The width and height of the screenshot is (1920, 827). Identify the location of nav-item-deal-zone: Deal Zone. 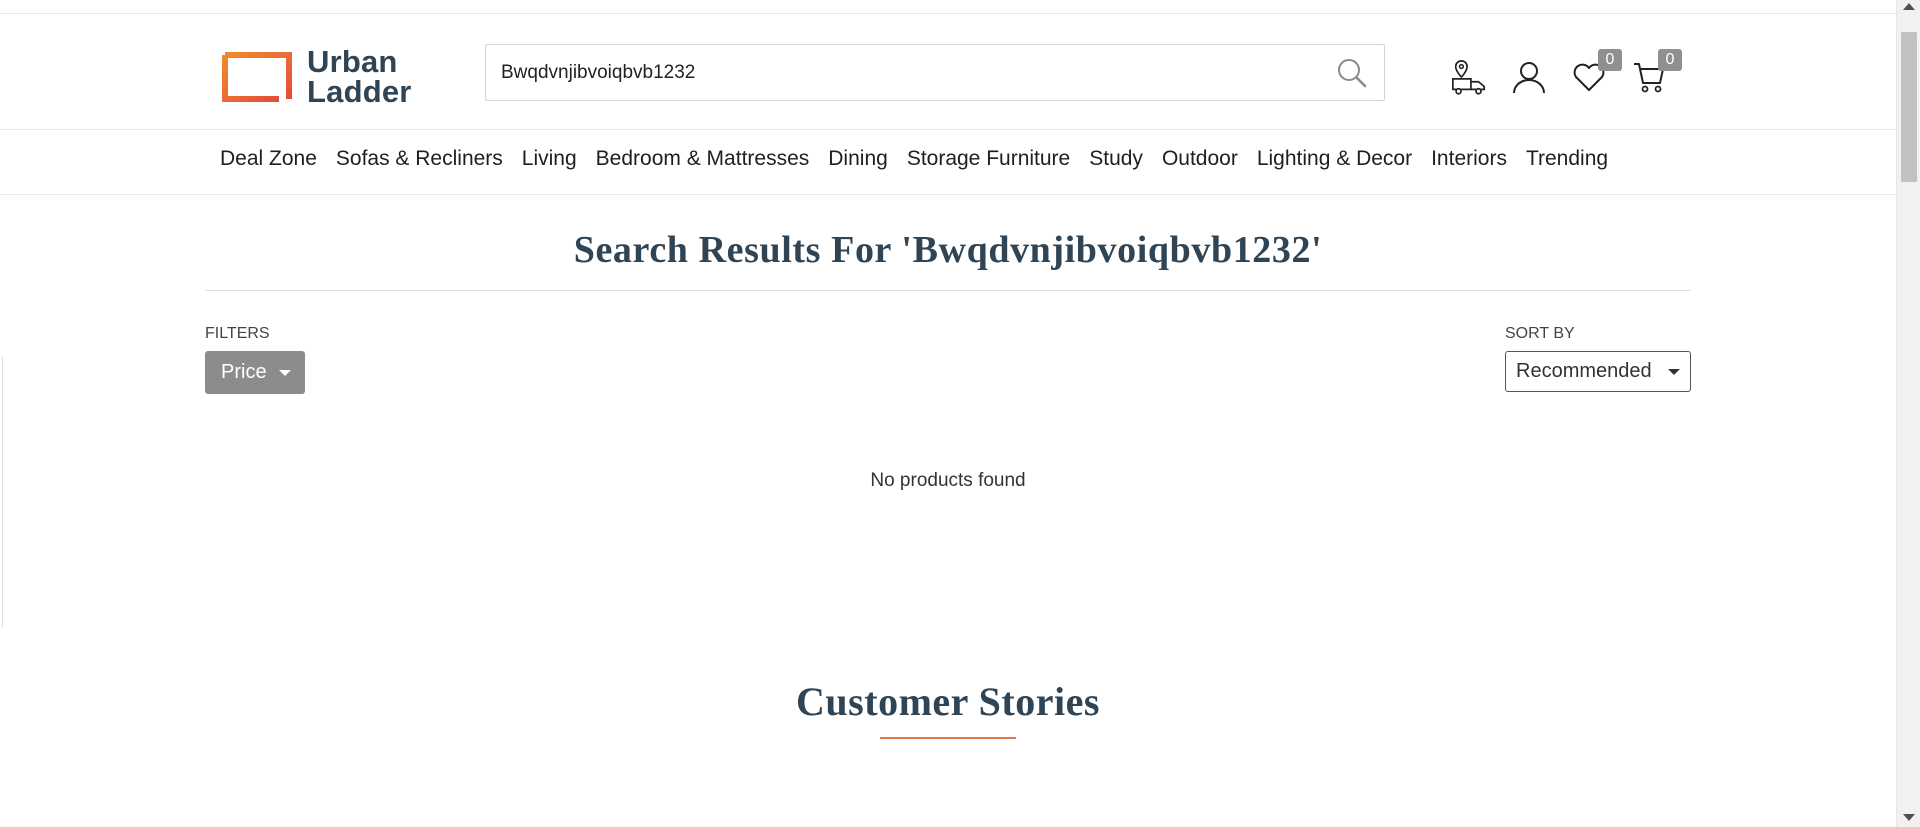
(268, 159).